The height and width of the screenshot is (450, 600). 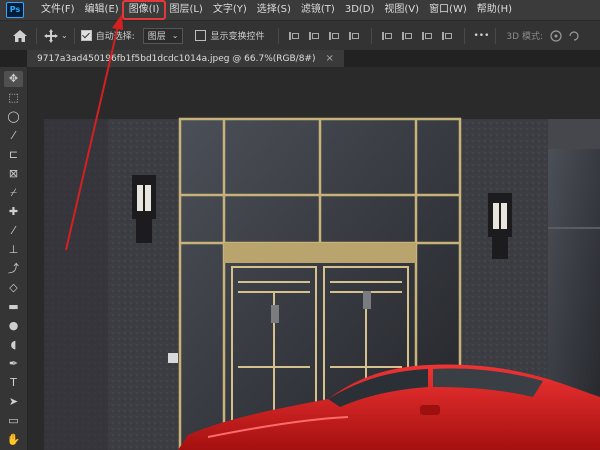 What do you see at coordinates (156, 37) in the screenshot?
I see `layer-select-value: 图层` at bounding box center [156, 37].